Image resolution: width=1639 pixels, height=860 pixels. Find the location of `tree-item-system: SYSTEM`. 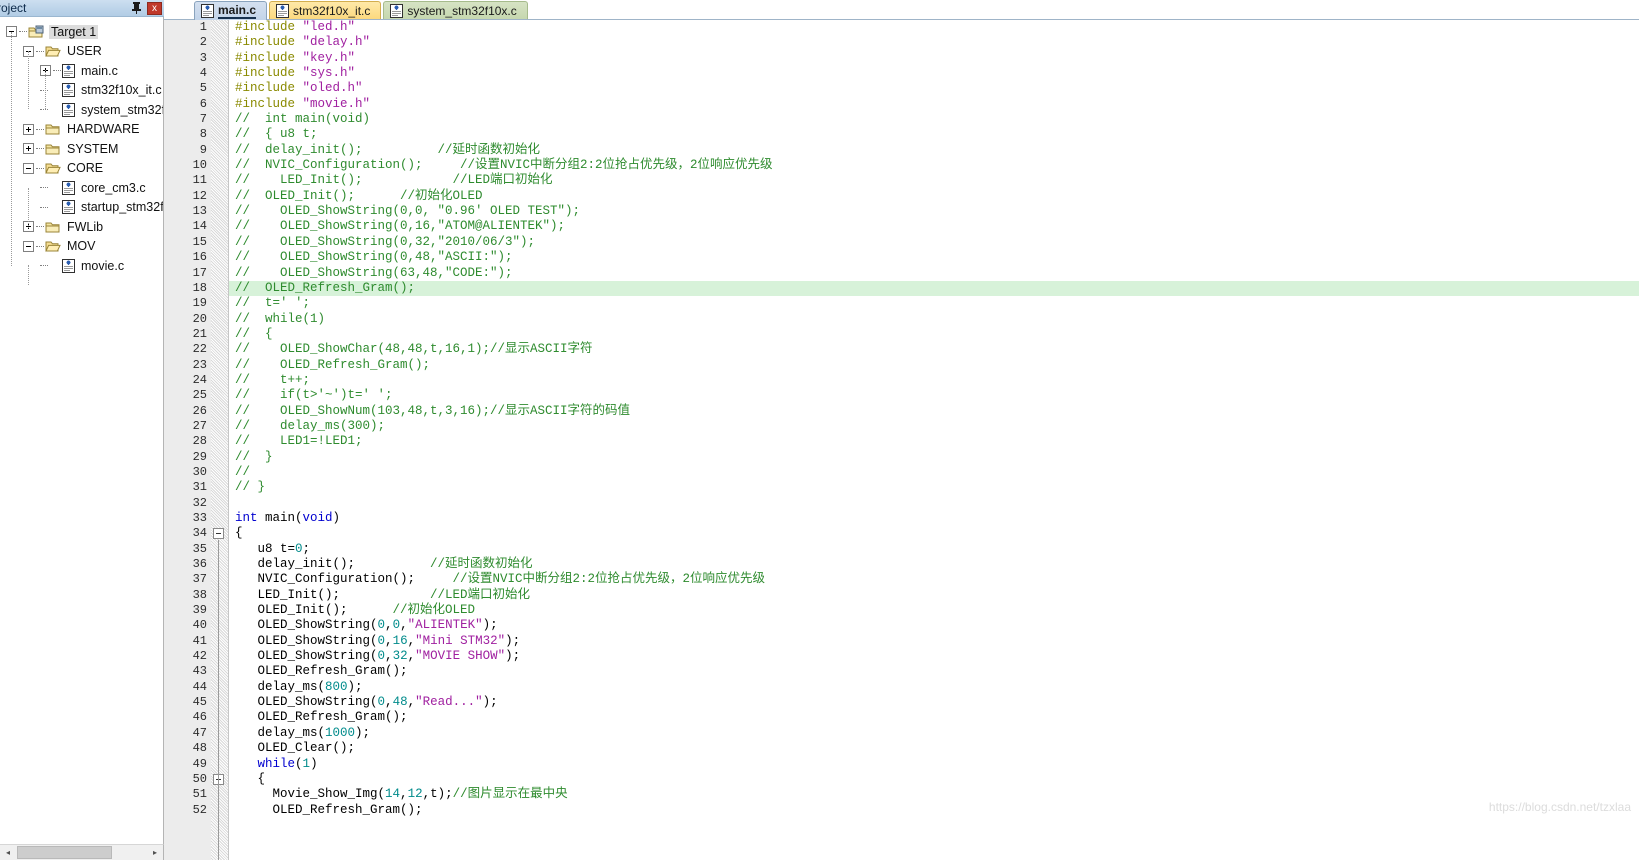

tree-item-system: SYSTEM is located at coordinates (81, 149).